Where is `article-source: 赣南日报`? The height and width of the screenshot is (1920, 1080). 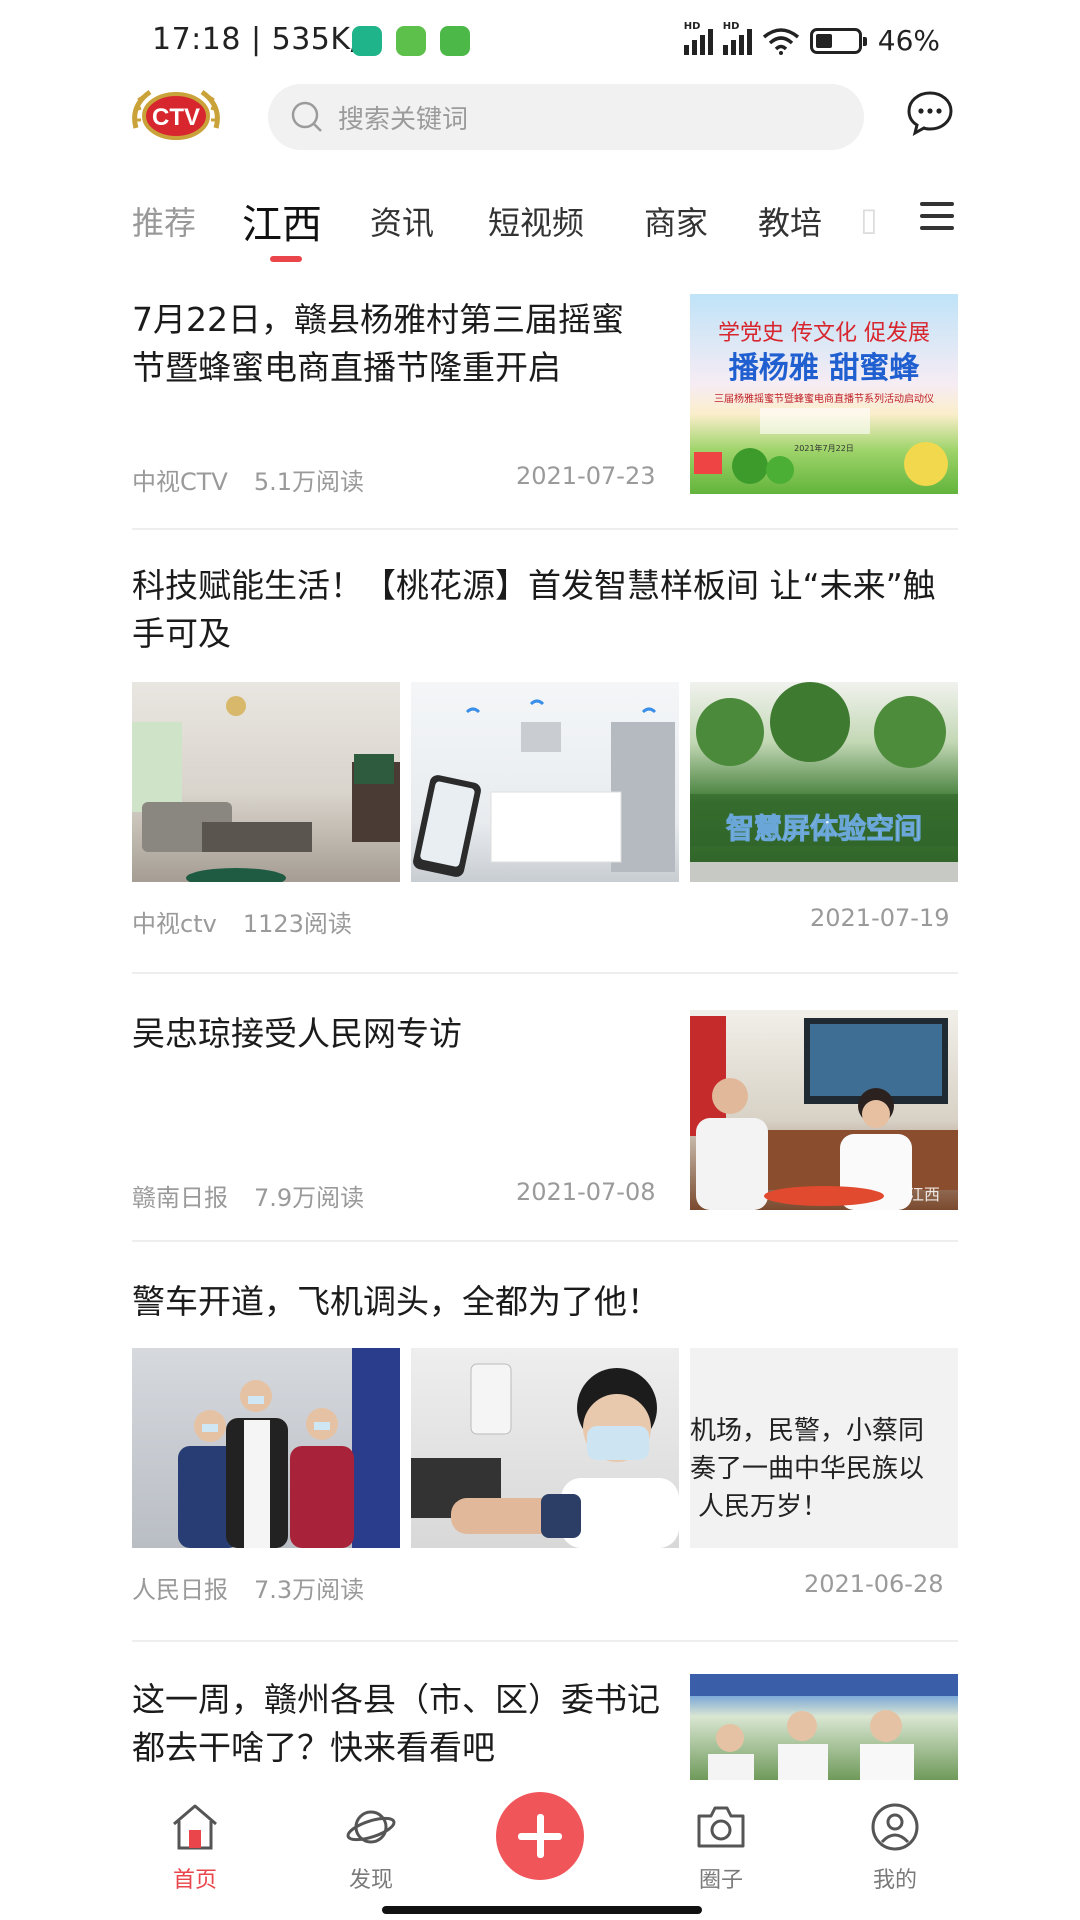 article-source: 赣南日报 is located at coordinates (180, 1198).